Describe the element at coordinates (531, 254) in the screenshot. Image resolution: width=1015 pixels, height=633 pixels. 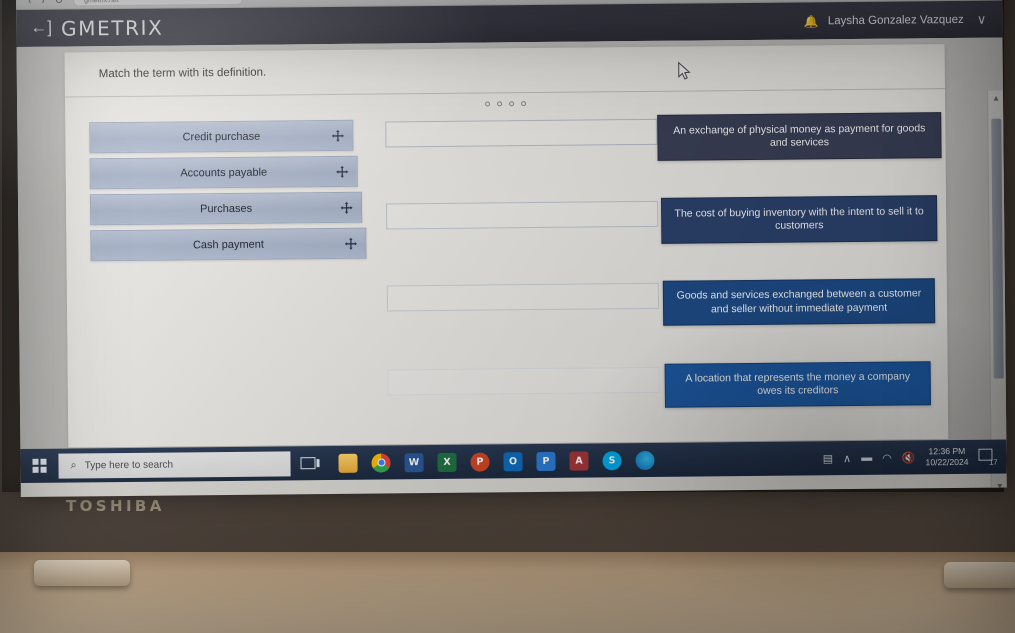
I see `drop-zone-column` at that location.